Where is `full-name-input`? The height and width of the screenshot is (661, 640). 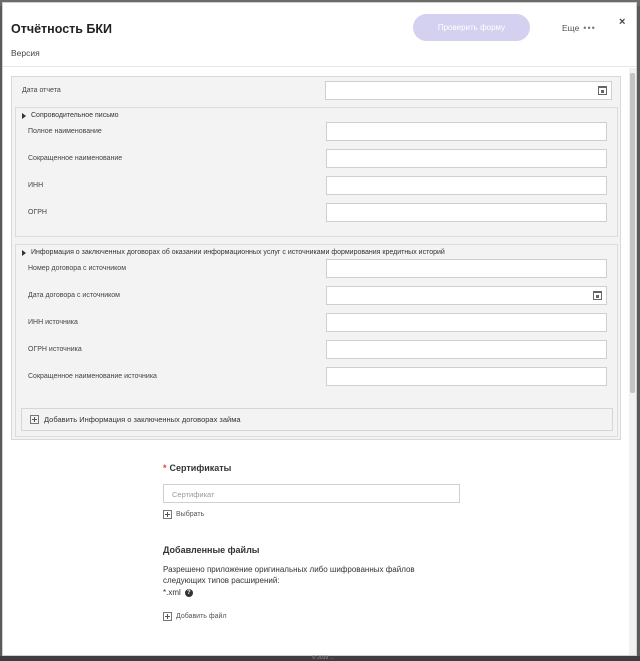 full-name-input is located at coordinates (466, 131).